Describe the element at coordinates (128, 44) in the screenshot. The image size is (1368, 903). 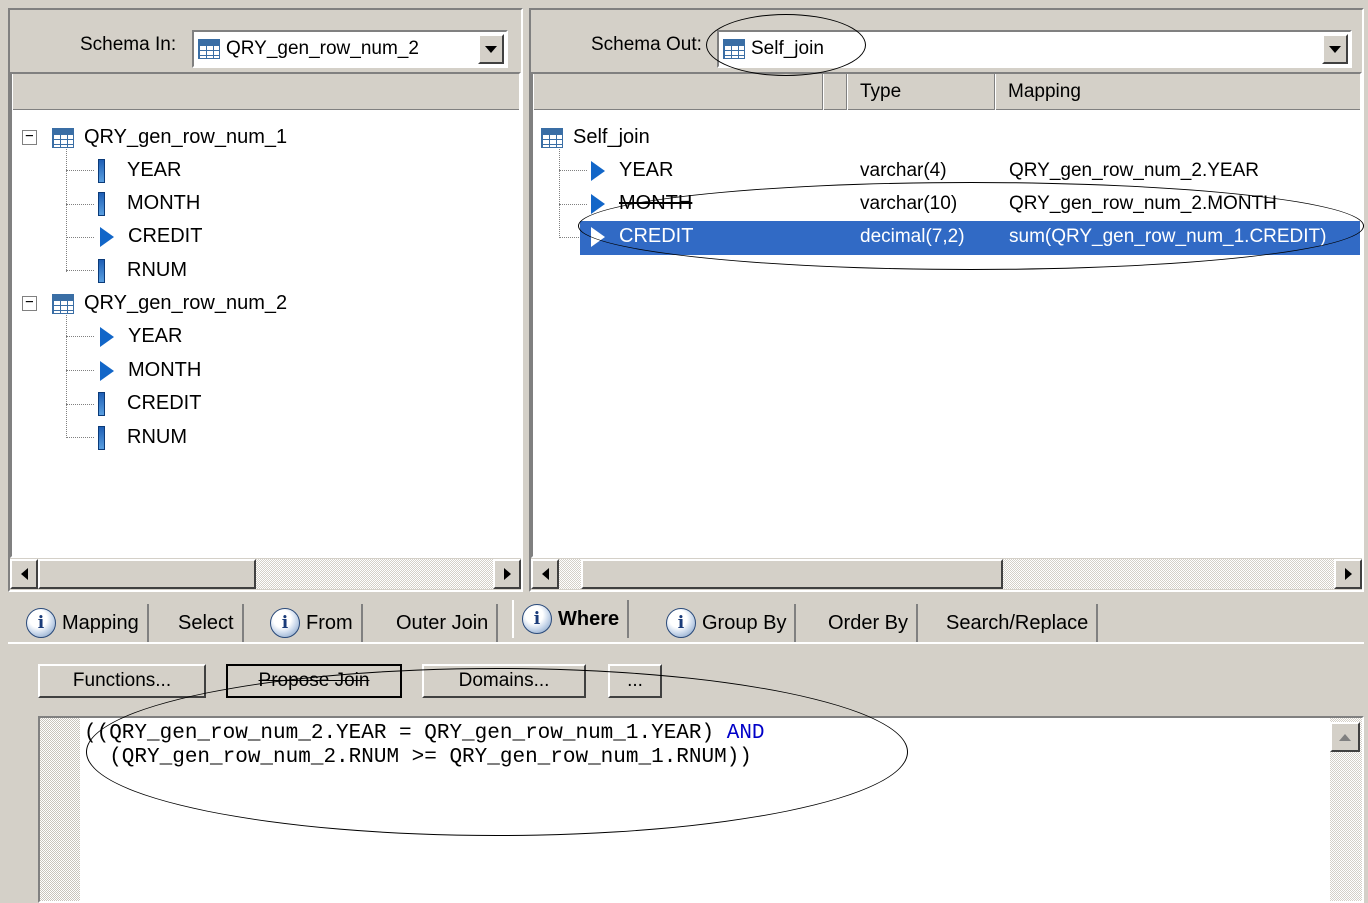
I see `schema-in-label: Schema In:` at that location.